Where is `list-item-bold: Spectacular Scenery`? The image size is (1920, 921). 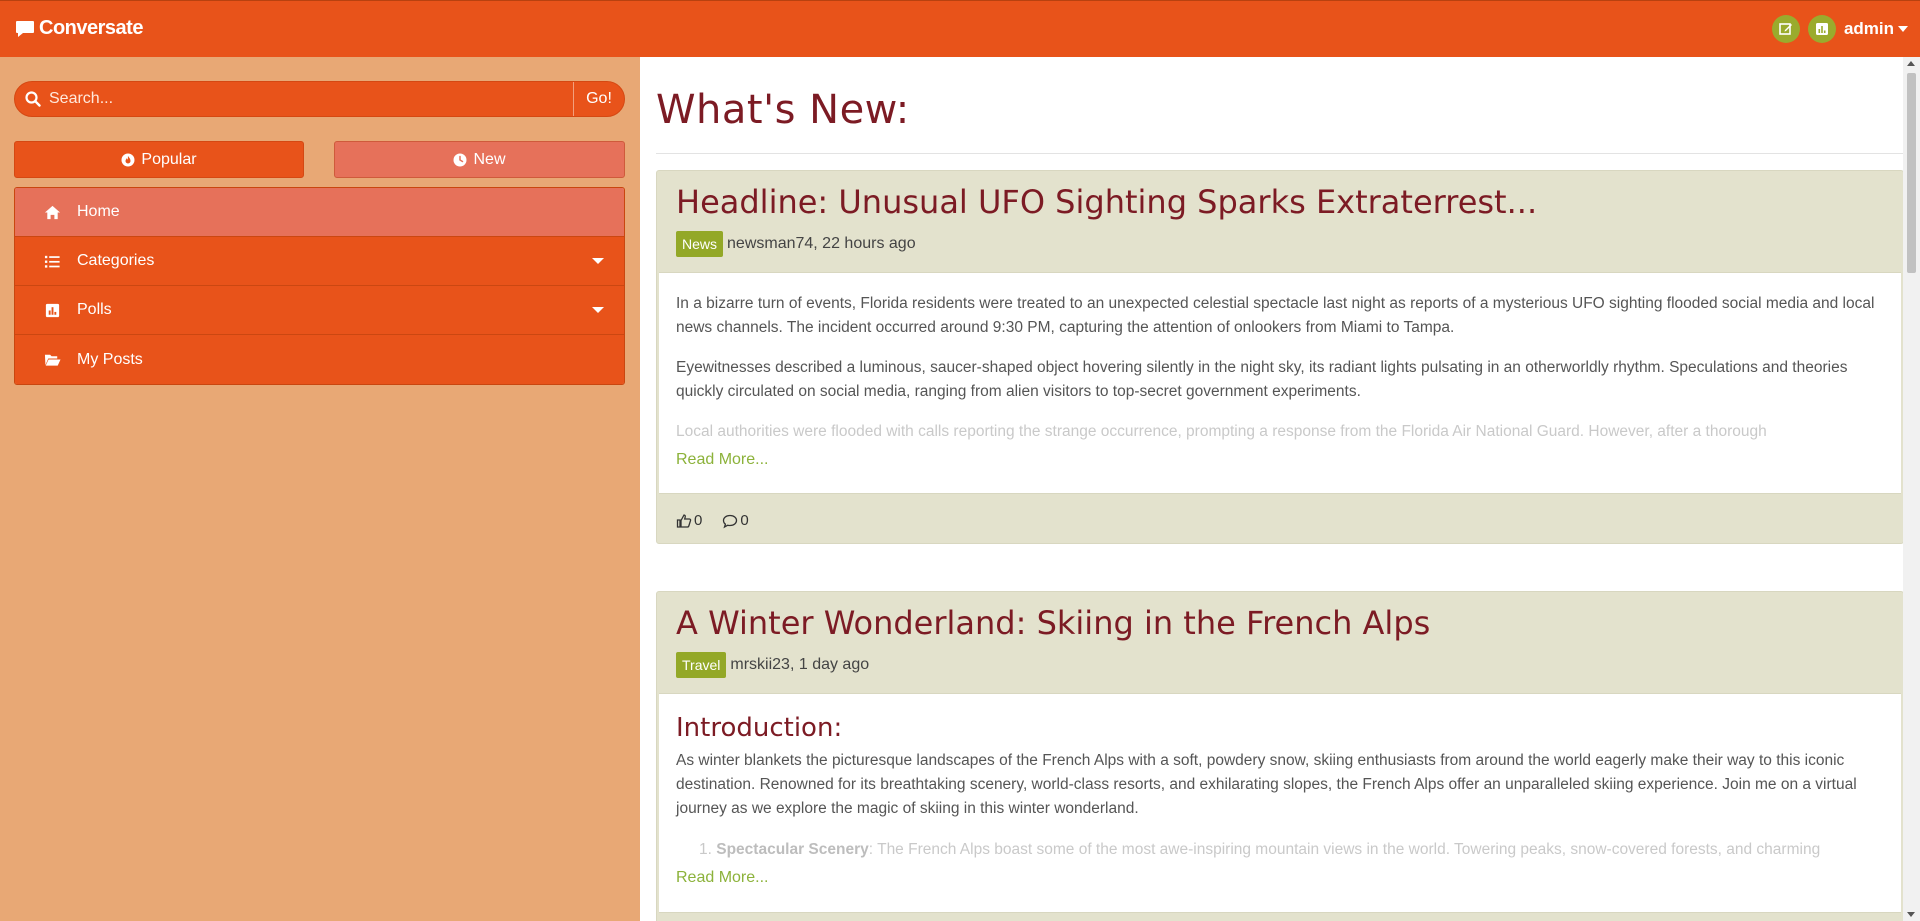 list-item-bold: Spectacular Scenery is located at coordinates (792, 849).